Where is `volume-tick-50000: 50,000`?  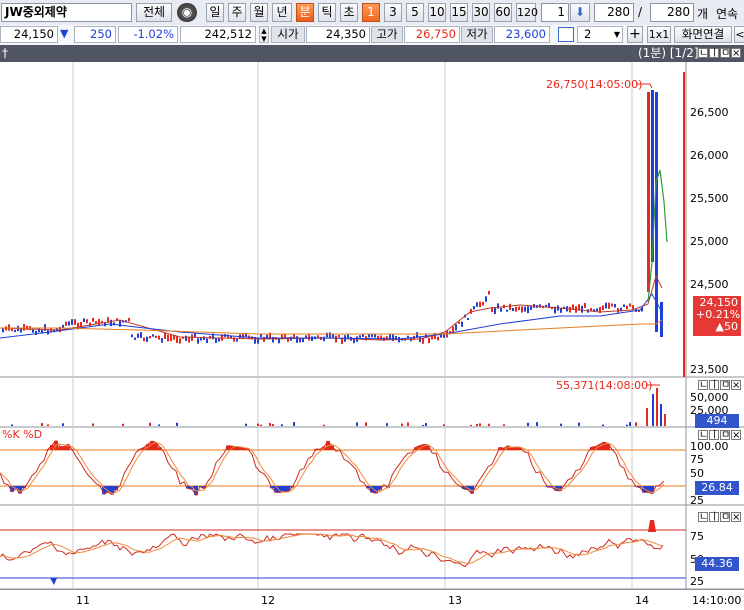 volume-tick-50000: 50,000 is located at coordinates (709, 397).